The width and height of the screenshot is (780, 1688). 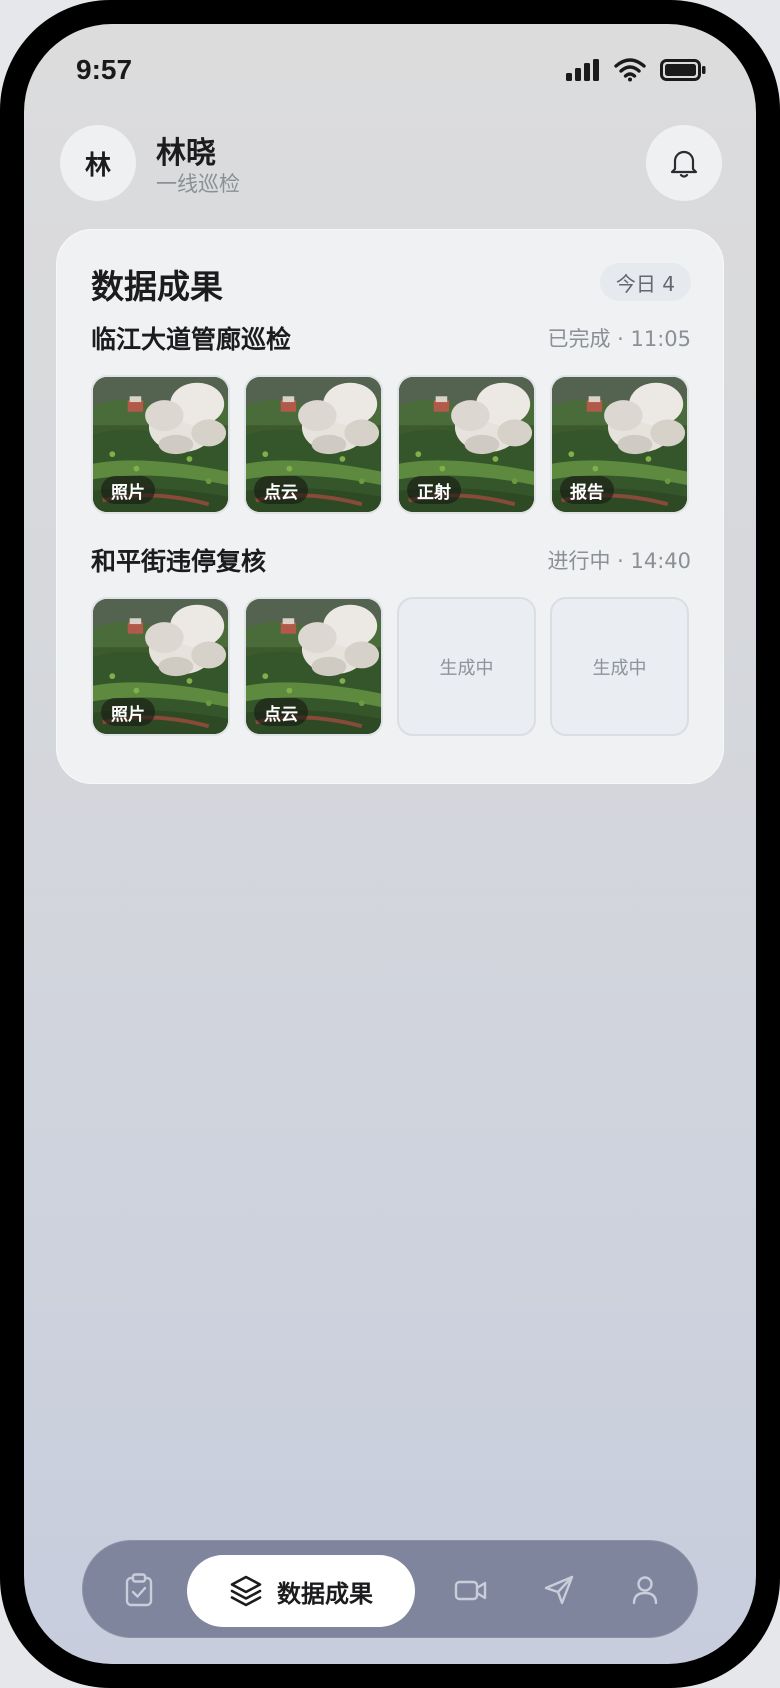 I want to click on notification-button, so click(x=684, y=163).